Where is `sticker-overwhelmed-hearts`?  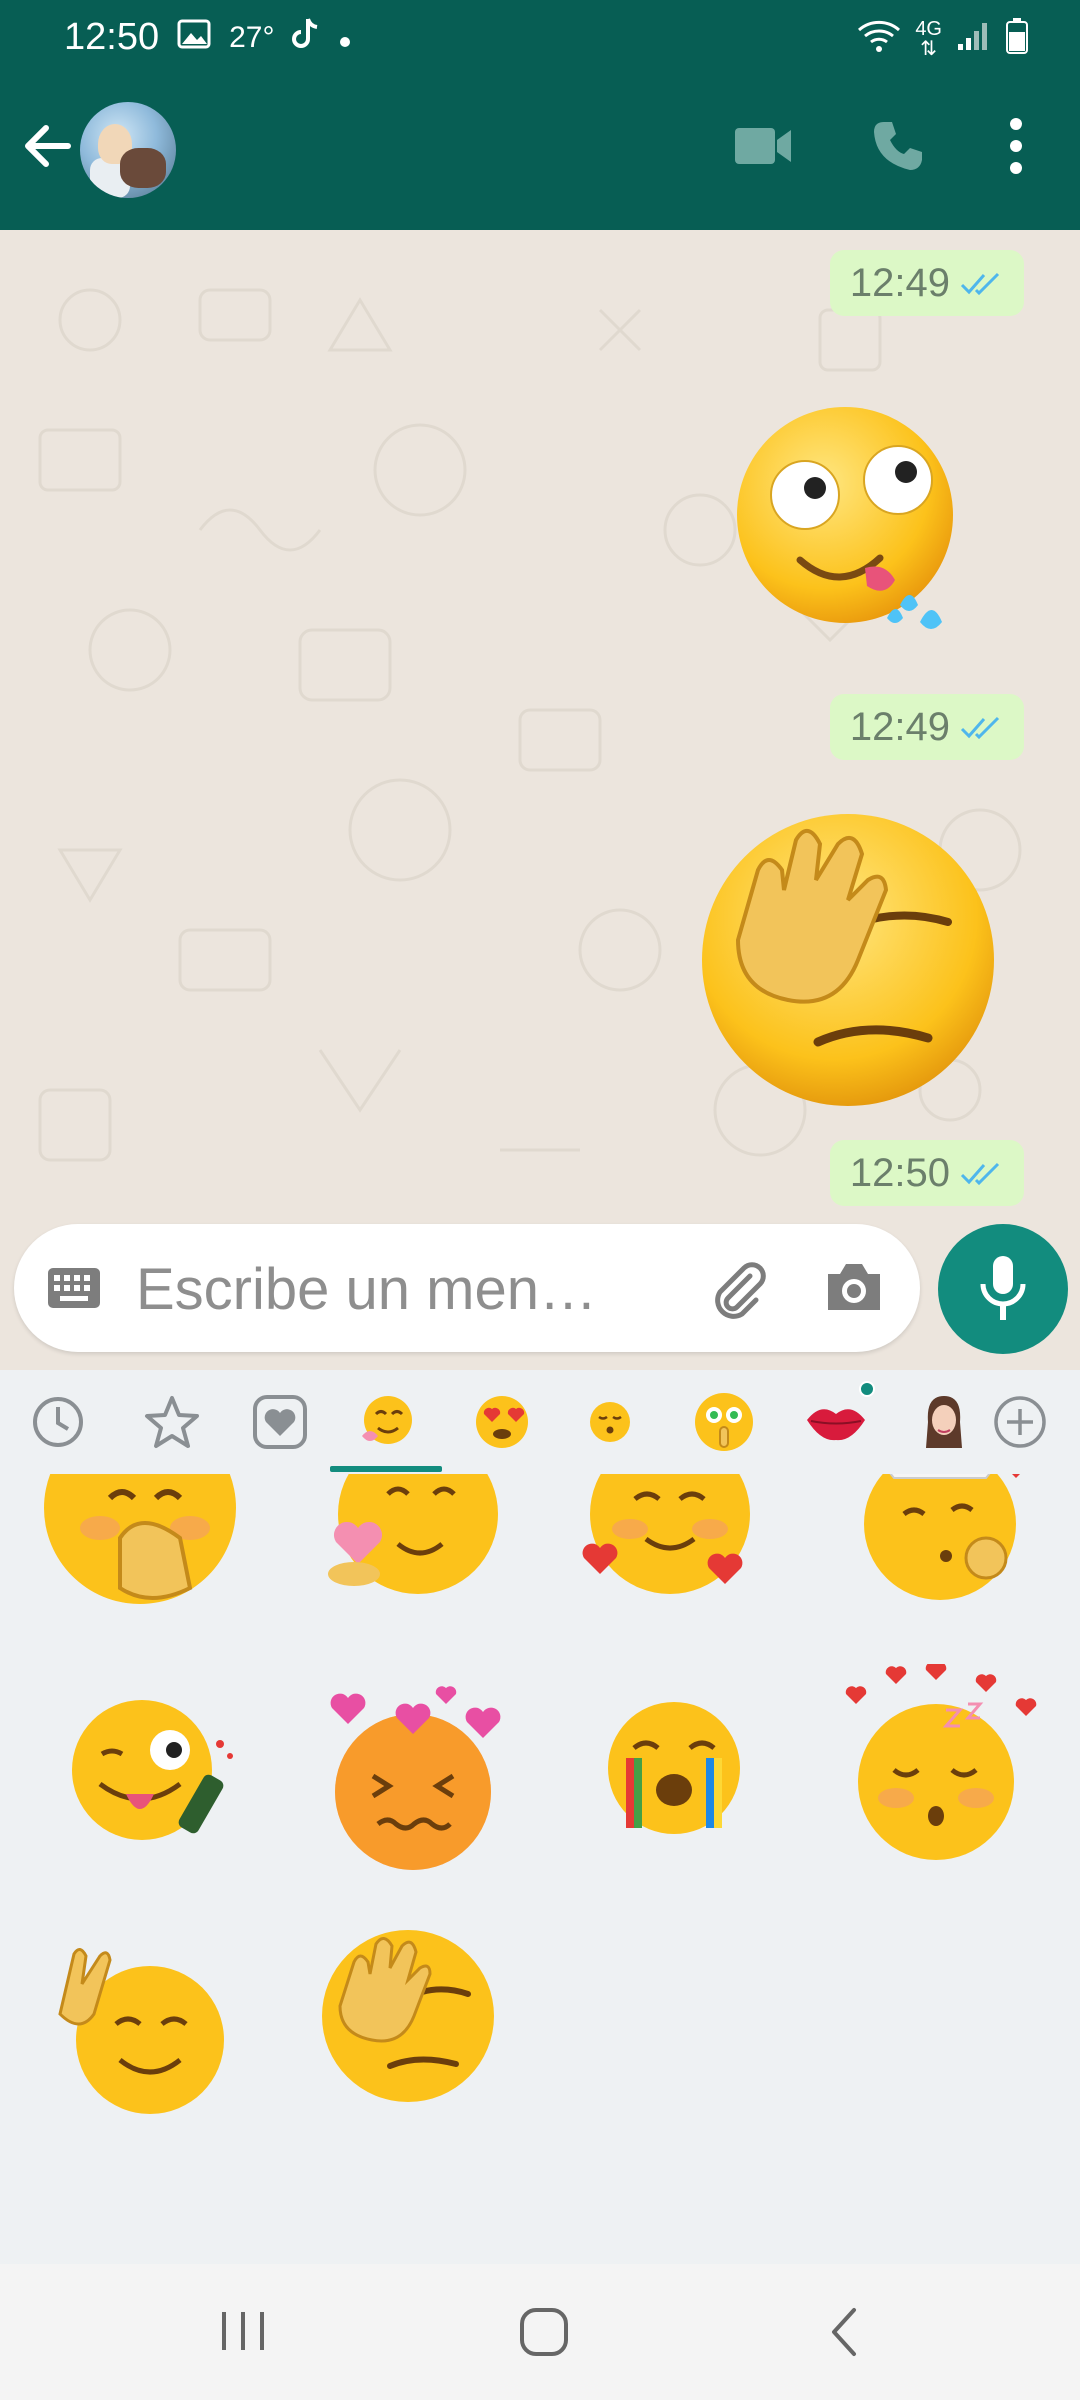
sticker-overwhelmed-hearts is located at coordinates (413, 1781).